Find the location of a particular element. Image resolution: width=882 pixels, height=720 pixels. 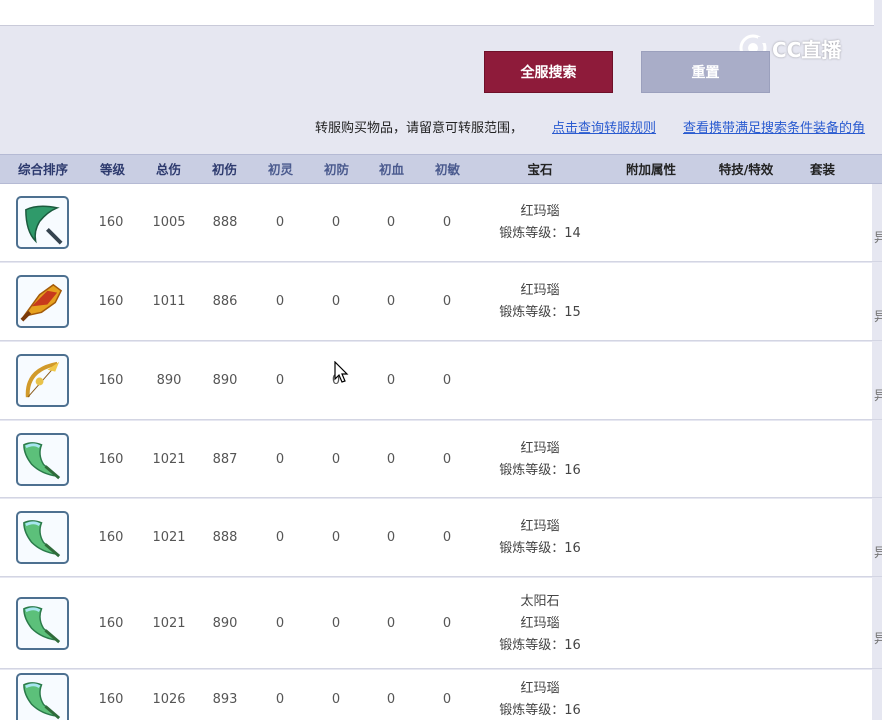

watermark-text: CC直播 is located at coordinates (807, 49).